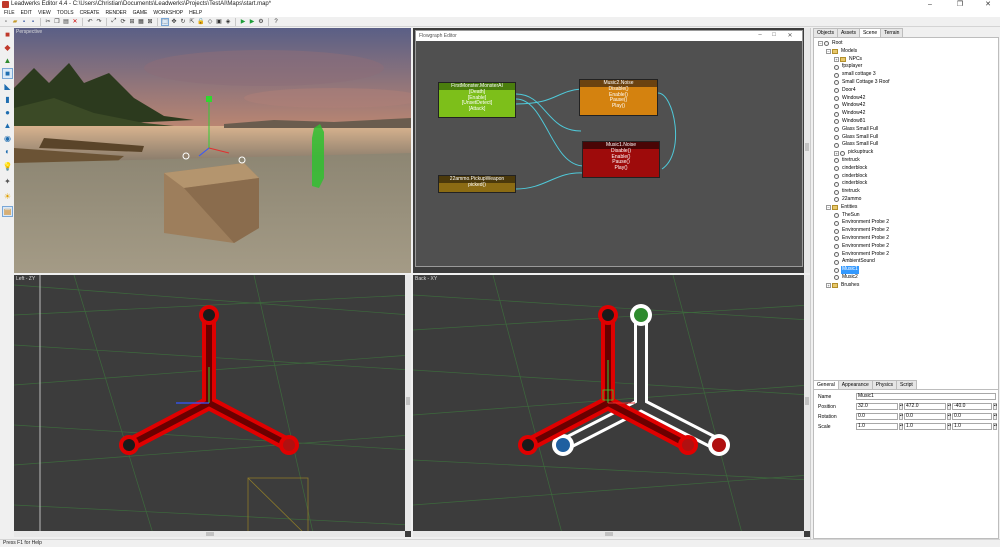 The width and height of the screenshot is (1000, 547). What do you see at coordinates (995, 406) in the screenshot?
I see `position-z-stepper: ▴▾` at bounding box center [995, 406].